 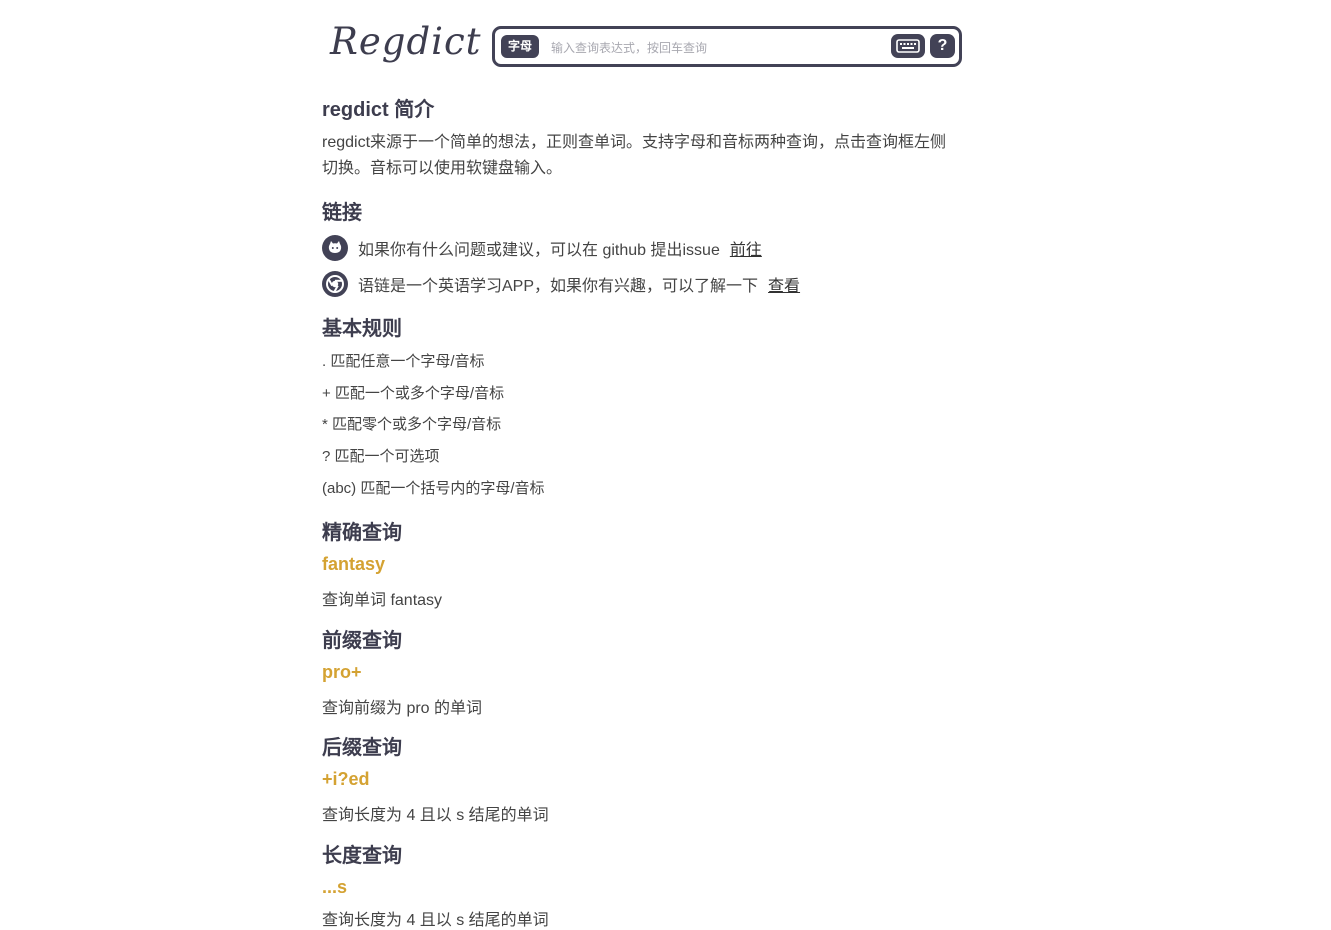 I want to click on rules-title: 基本规则, so click(x=362, y=329).